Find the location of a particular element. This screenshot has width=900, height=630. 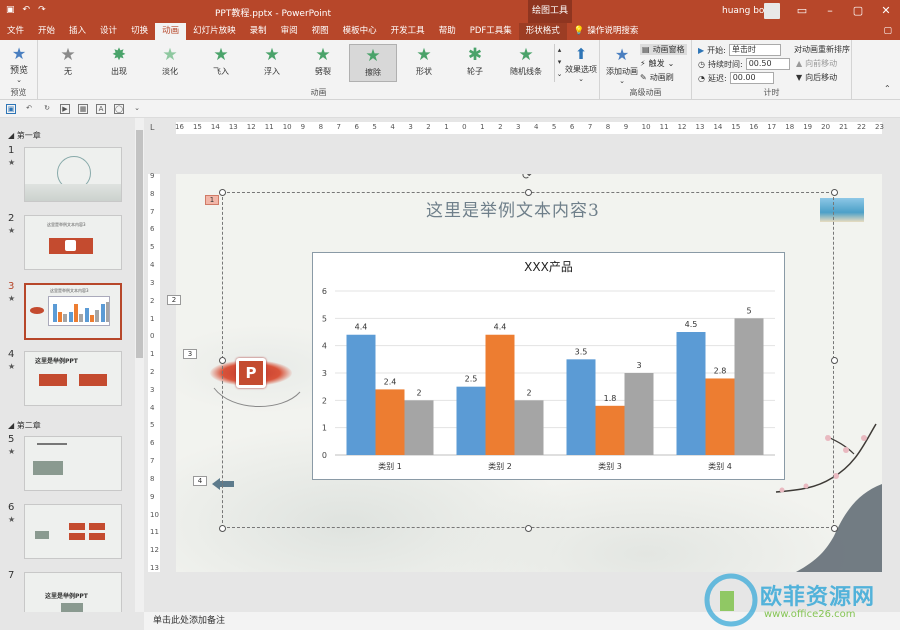

tab-file: 文件 is located at coordinates (15, 31).